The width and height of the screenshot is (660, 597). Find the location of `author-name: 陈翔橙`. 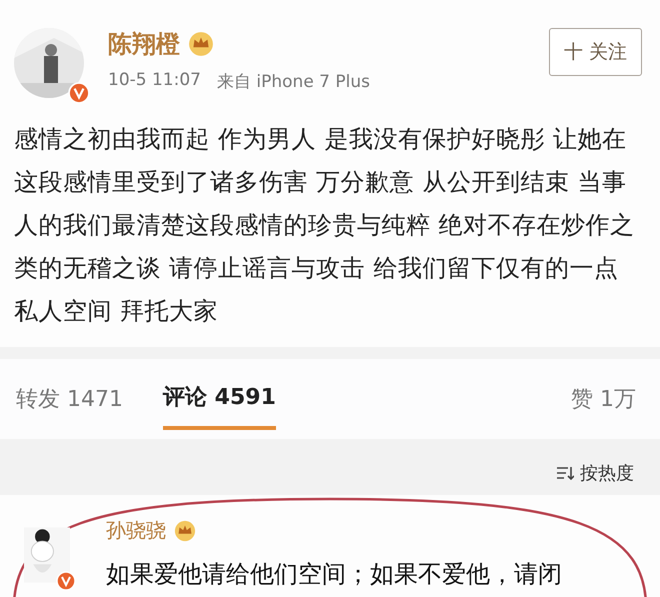

author-name: 陈翔橙 is located at coordinates (144, 44).